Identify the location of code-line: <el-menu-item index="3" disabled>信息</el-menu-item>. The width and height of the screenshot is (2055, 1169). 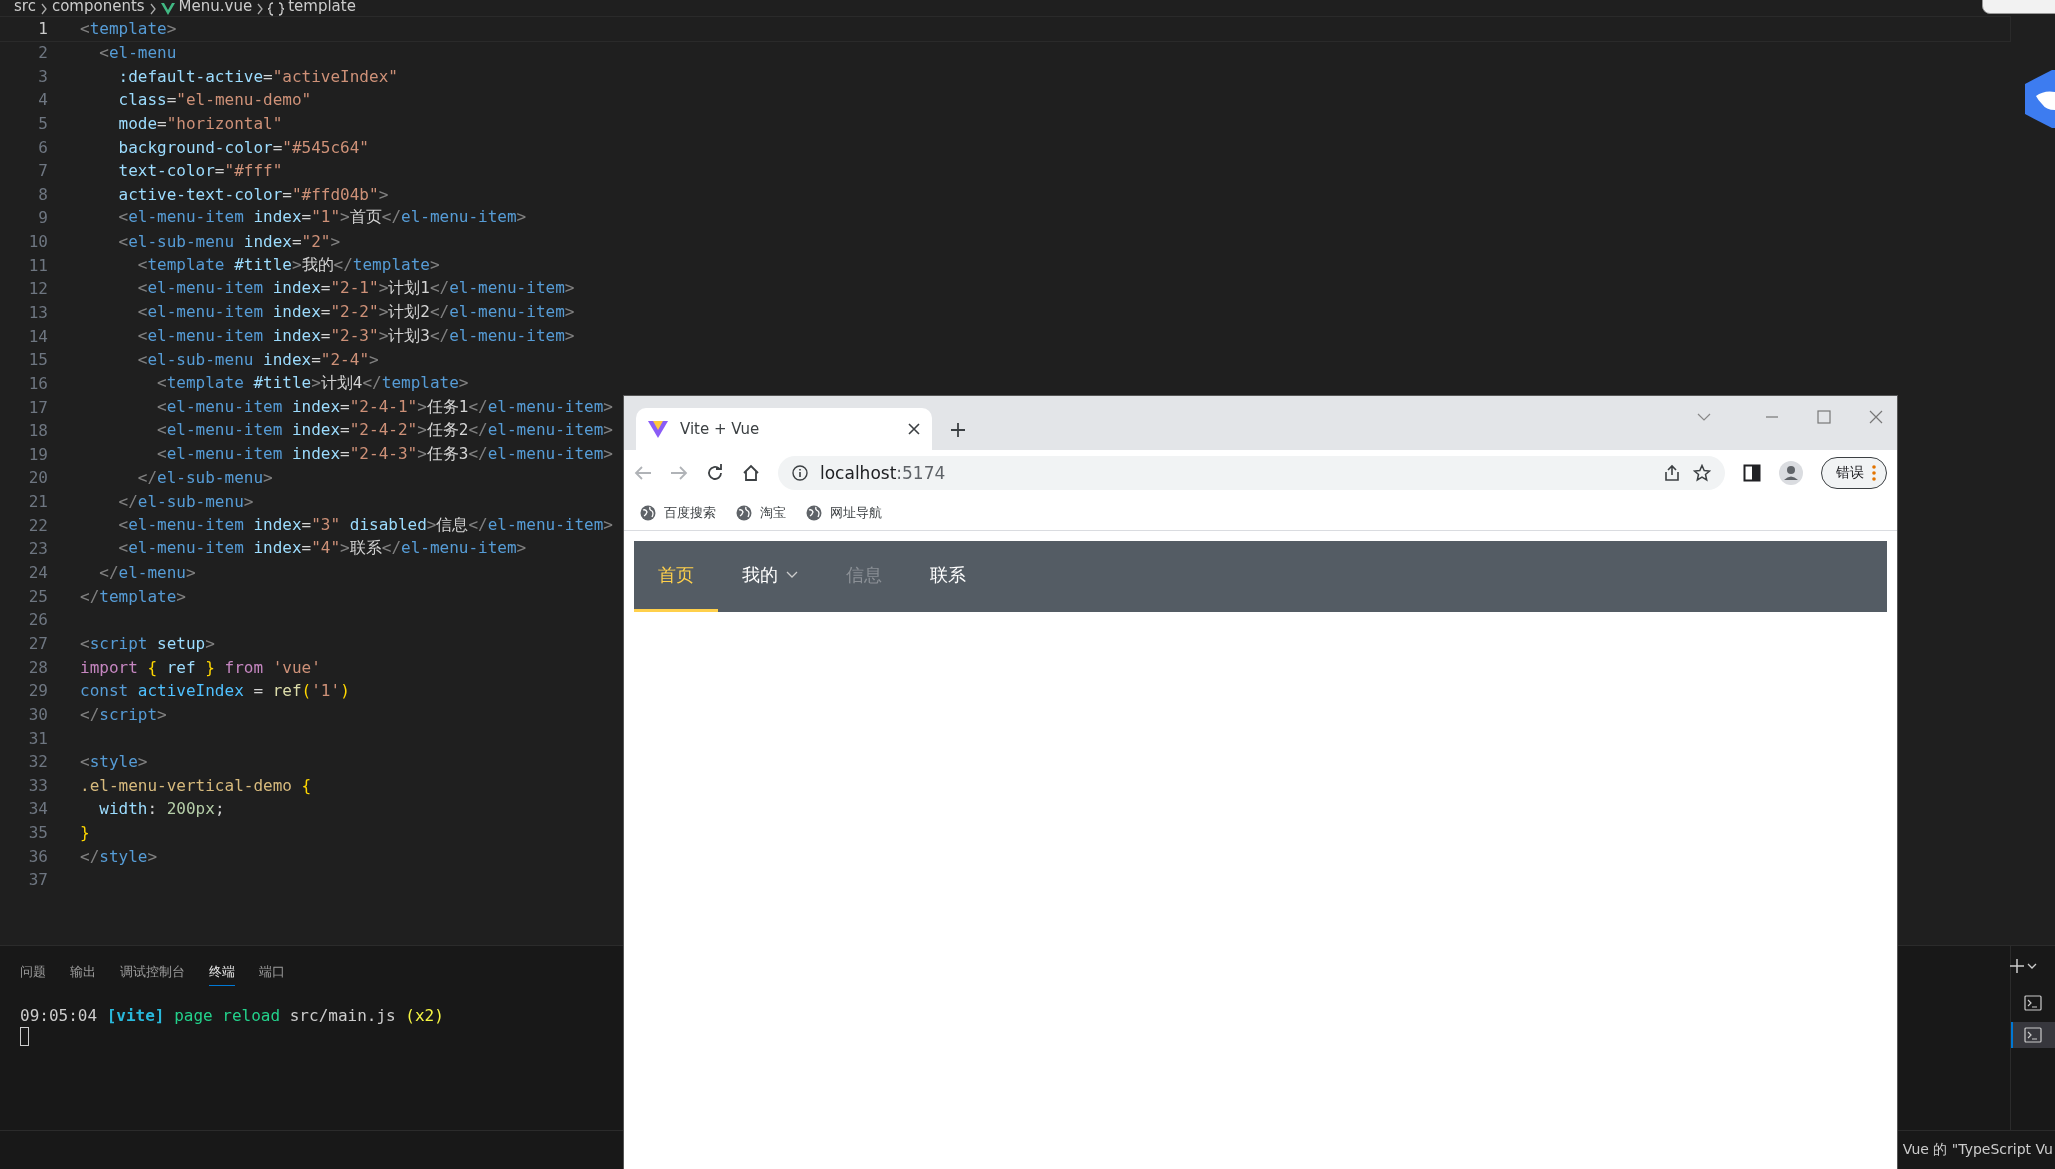
(365, 525).